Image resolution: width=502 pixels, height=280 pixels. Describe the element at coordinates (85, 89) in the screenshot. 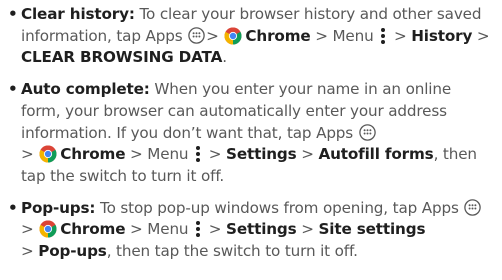

I see `item-term: Auto complete:` at that location.